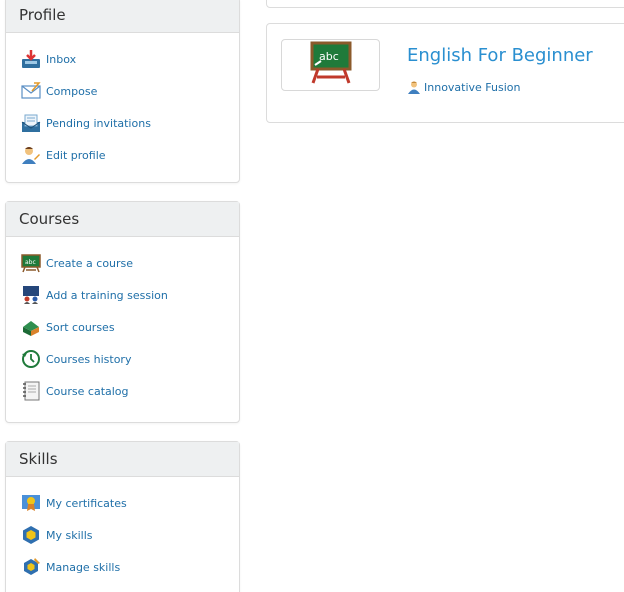  I want to click on skills-icon, so click(31, 535).